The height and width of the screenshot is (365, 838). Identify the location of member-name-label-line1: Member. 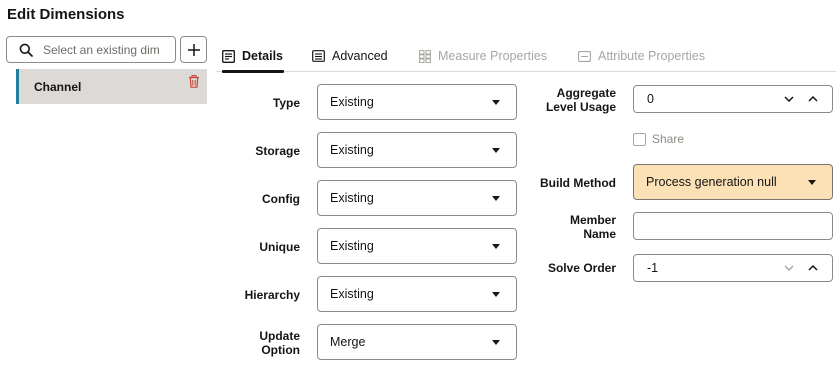
(592, 220).